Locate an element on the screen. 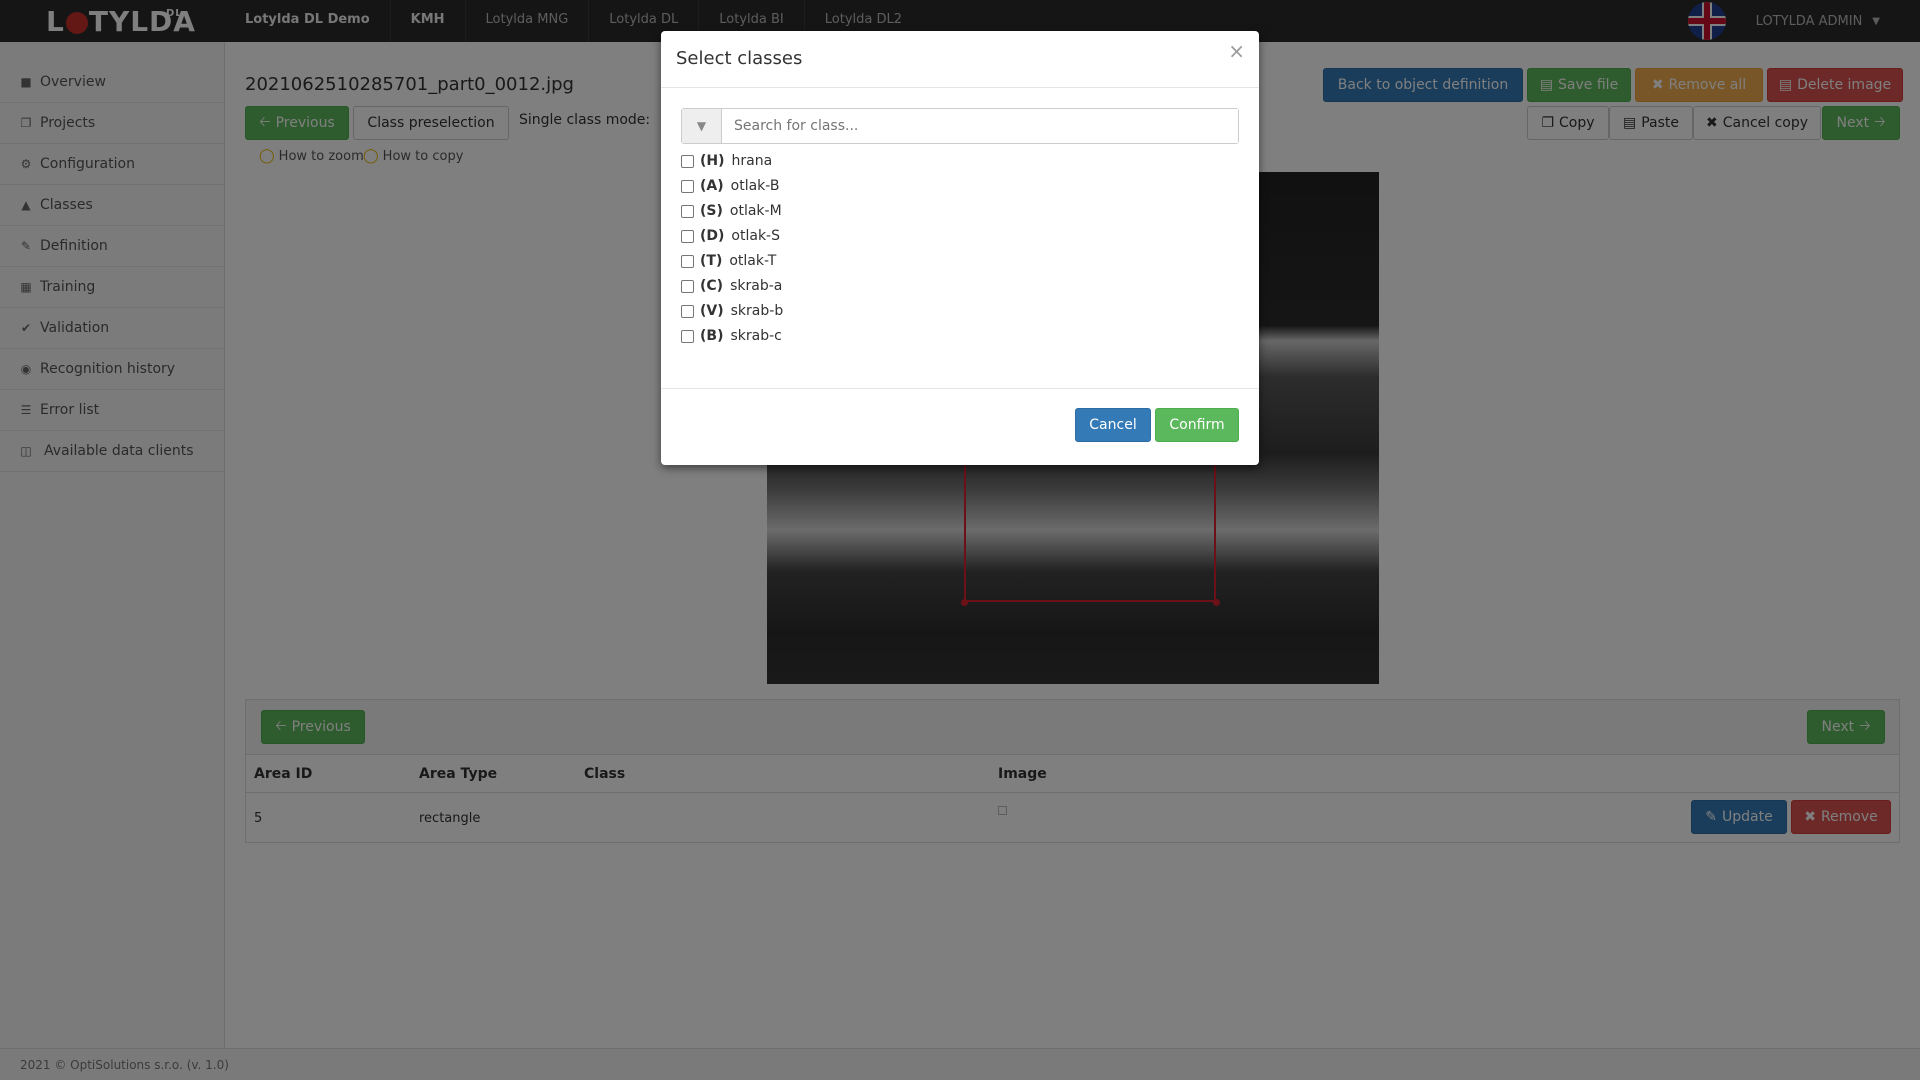 The height and width of the screenshot is (1080, 1920). confirm-button: Confirm is located at coordinates (1197, 425).